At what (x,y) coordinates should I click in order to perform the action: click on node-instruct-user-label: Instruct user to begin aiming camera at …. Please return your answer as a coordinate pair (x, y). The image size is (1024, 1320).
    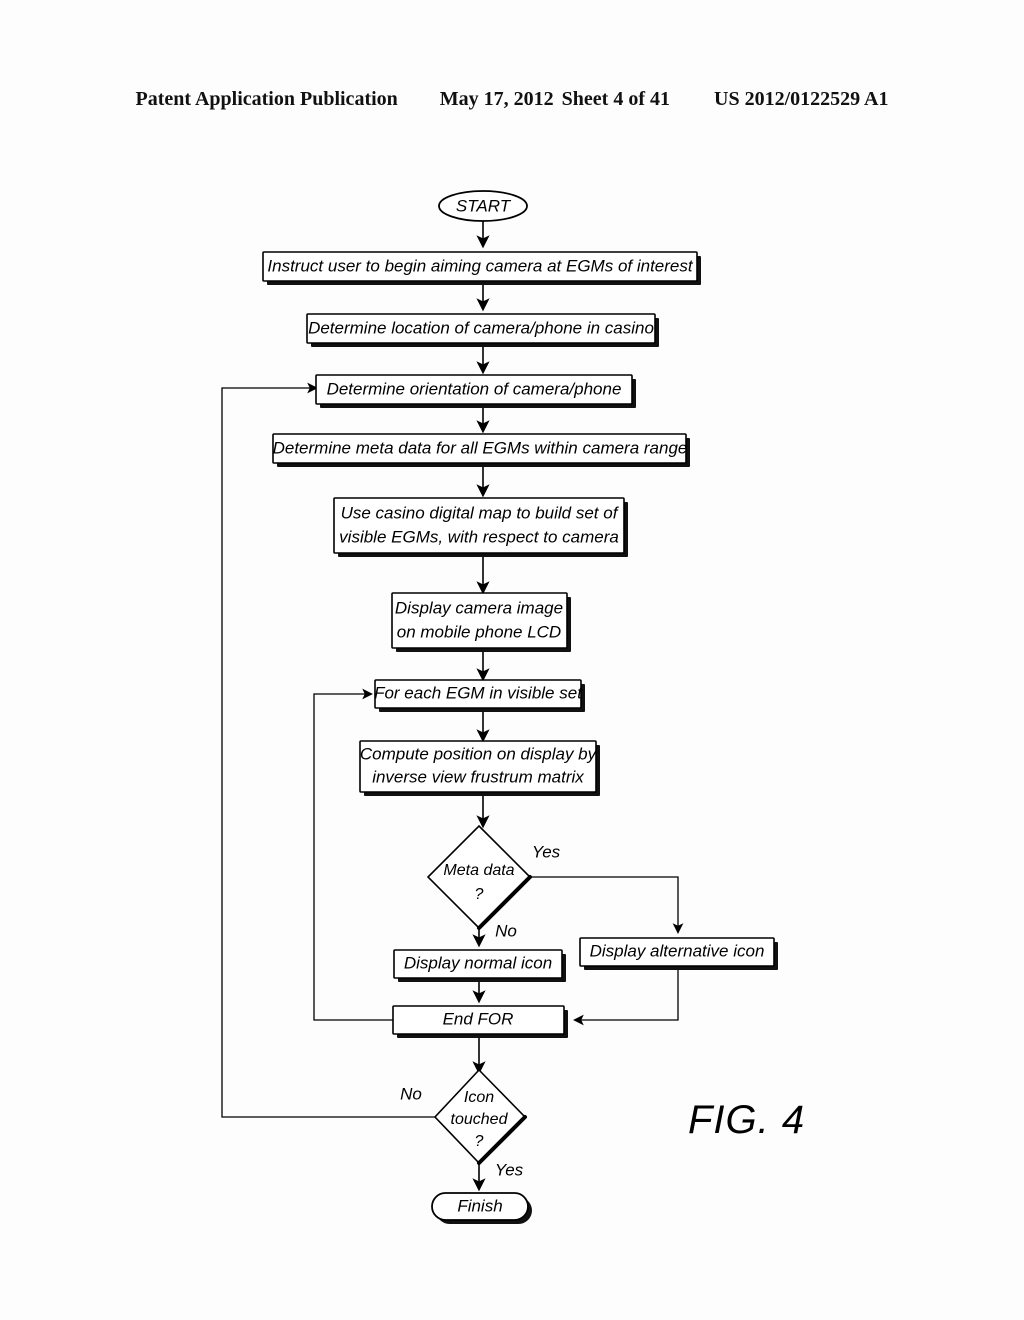
    Looking at the image, I should click on (480, 265).